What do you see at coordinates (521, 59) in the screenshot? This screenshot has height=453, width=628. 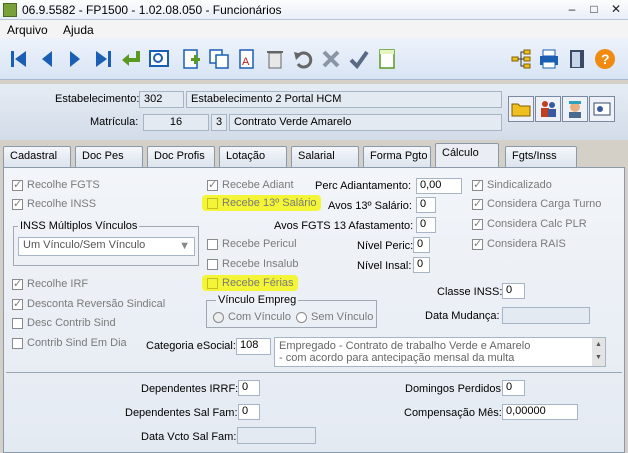 I see `tree-icon` at bounding box center [521, 59].